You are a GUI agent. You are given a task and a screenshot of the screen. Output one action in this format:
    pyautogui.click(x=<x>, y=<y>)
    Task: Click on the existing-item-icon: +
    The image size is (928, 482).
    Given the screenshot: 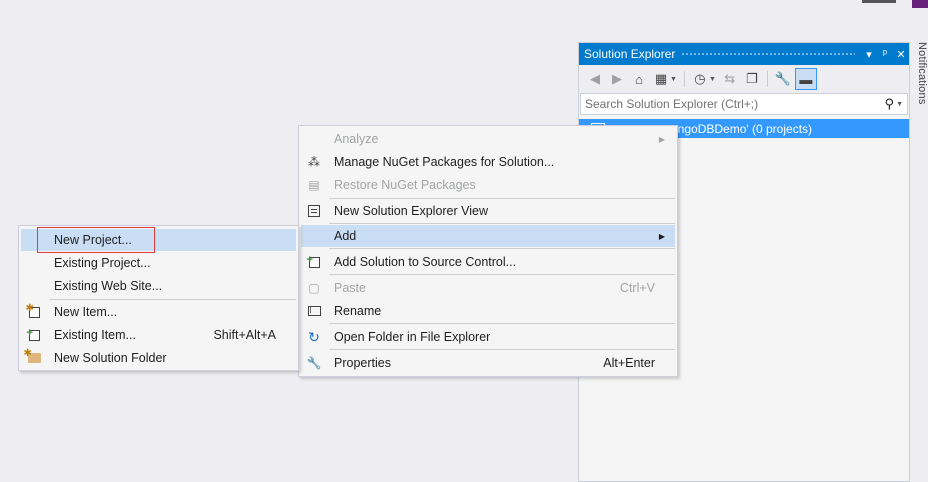 What is the action you would take?
    pyautogui.click(x=34, y=335)
    